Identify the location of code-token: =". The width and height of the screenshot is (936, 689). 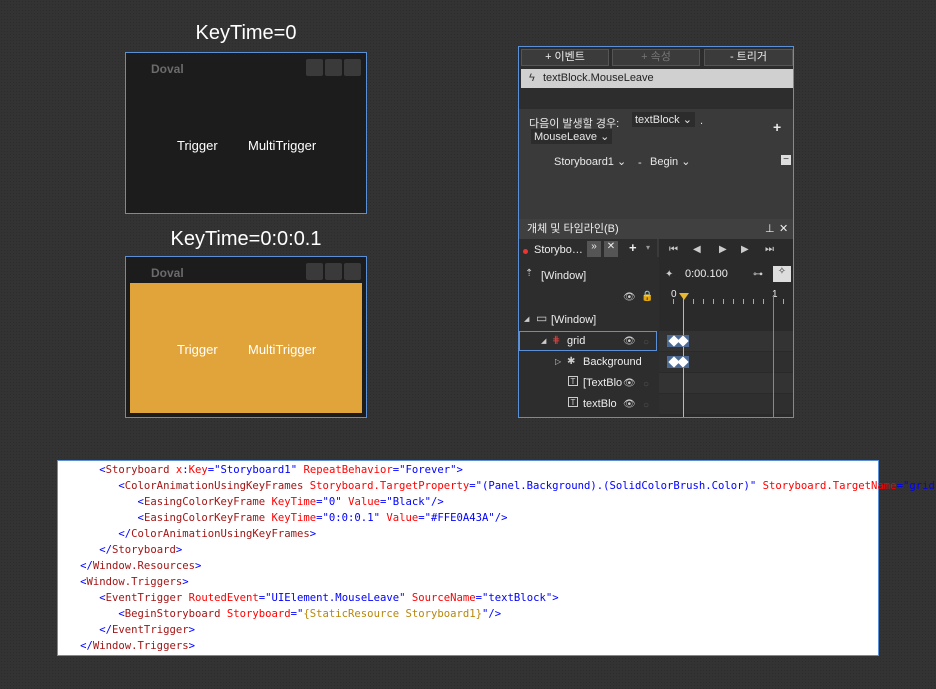
(425, 518).